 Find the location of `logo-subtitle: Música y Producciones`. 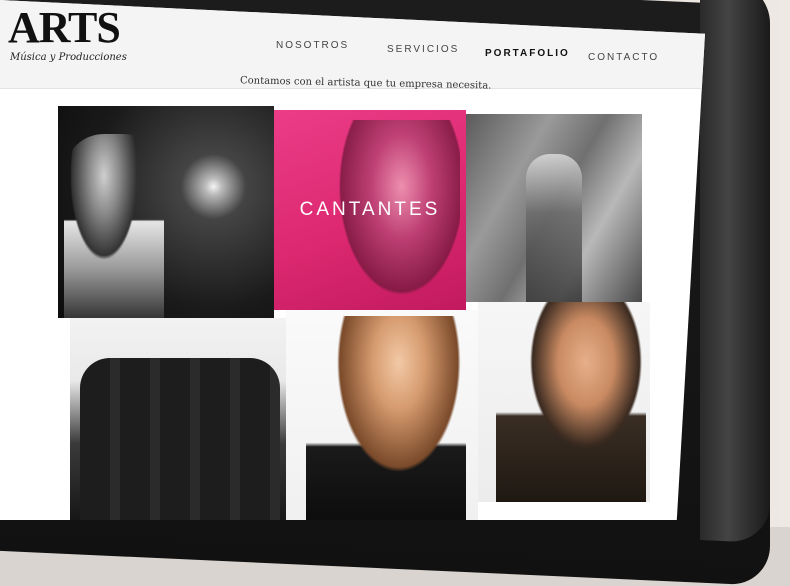

logo-subtitle: Música y Producciones is located at coordinates (68, 57).